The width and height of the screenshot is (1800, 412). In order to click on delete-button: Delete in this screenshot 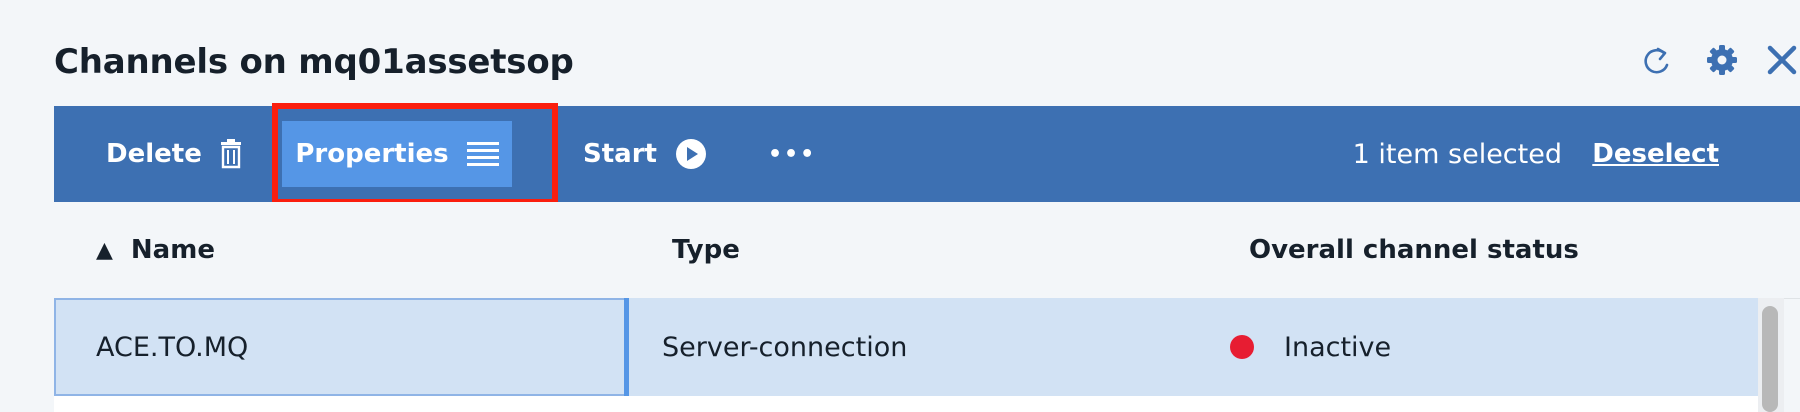, I will do `click(174, 154)`.